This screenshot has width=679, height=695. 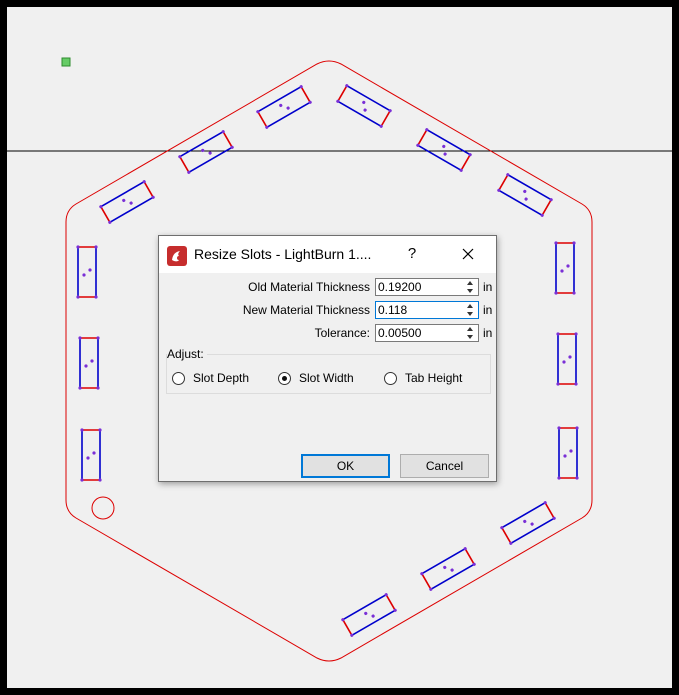 I want to click on radio-slot-depth-label: Slot Depth, so click(x=221, y=378).